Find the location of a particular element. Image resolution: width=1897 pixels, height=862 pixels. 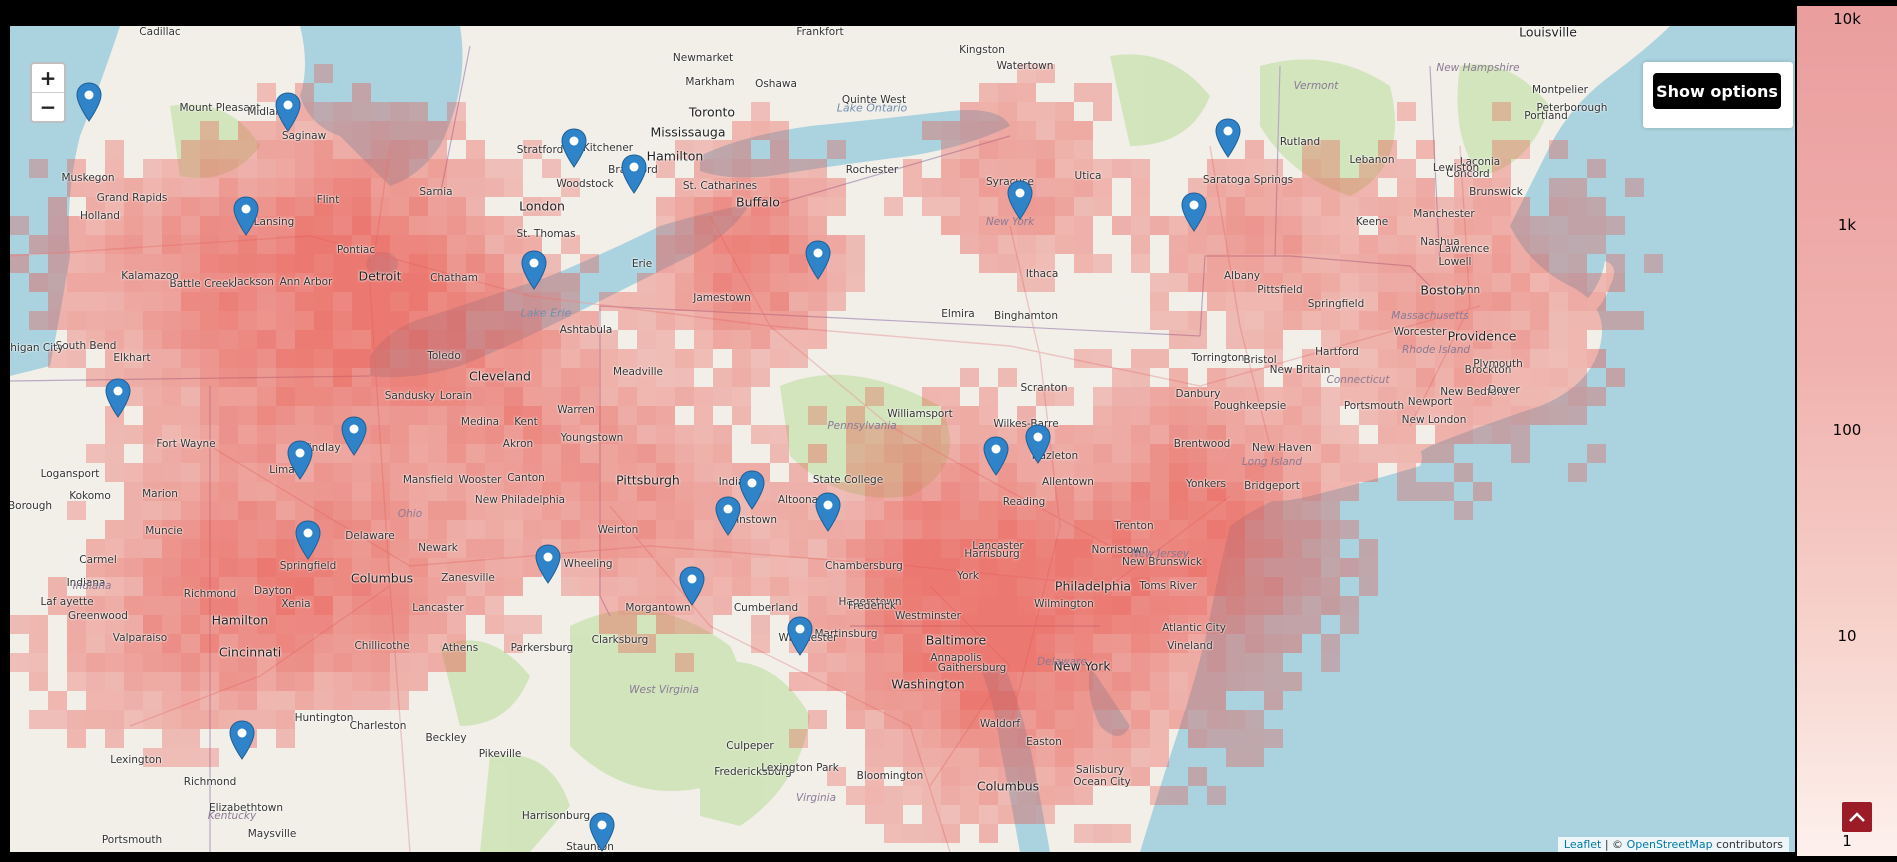

marker-lowell is located at coordinates (1194, 212).